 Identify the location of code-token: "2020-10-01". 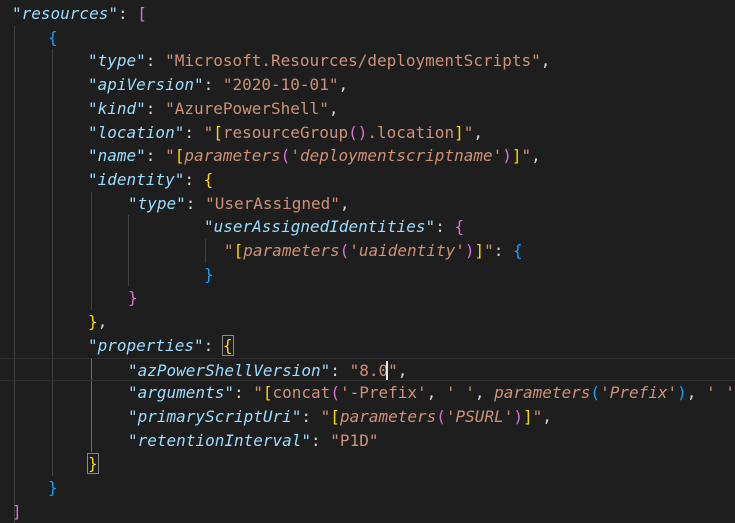
(280, 85).